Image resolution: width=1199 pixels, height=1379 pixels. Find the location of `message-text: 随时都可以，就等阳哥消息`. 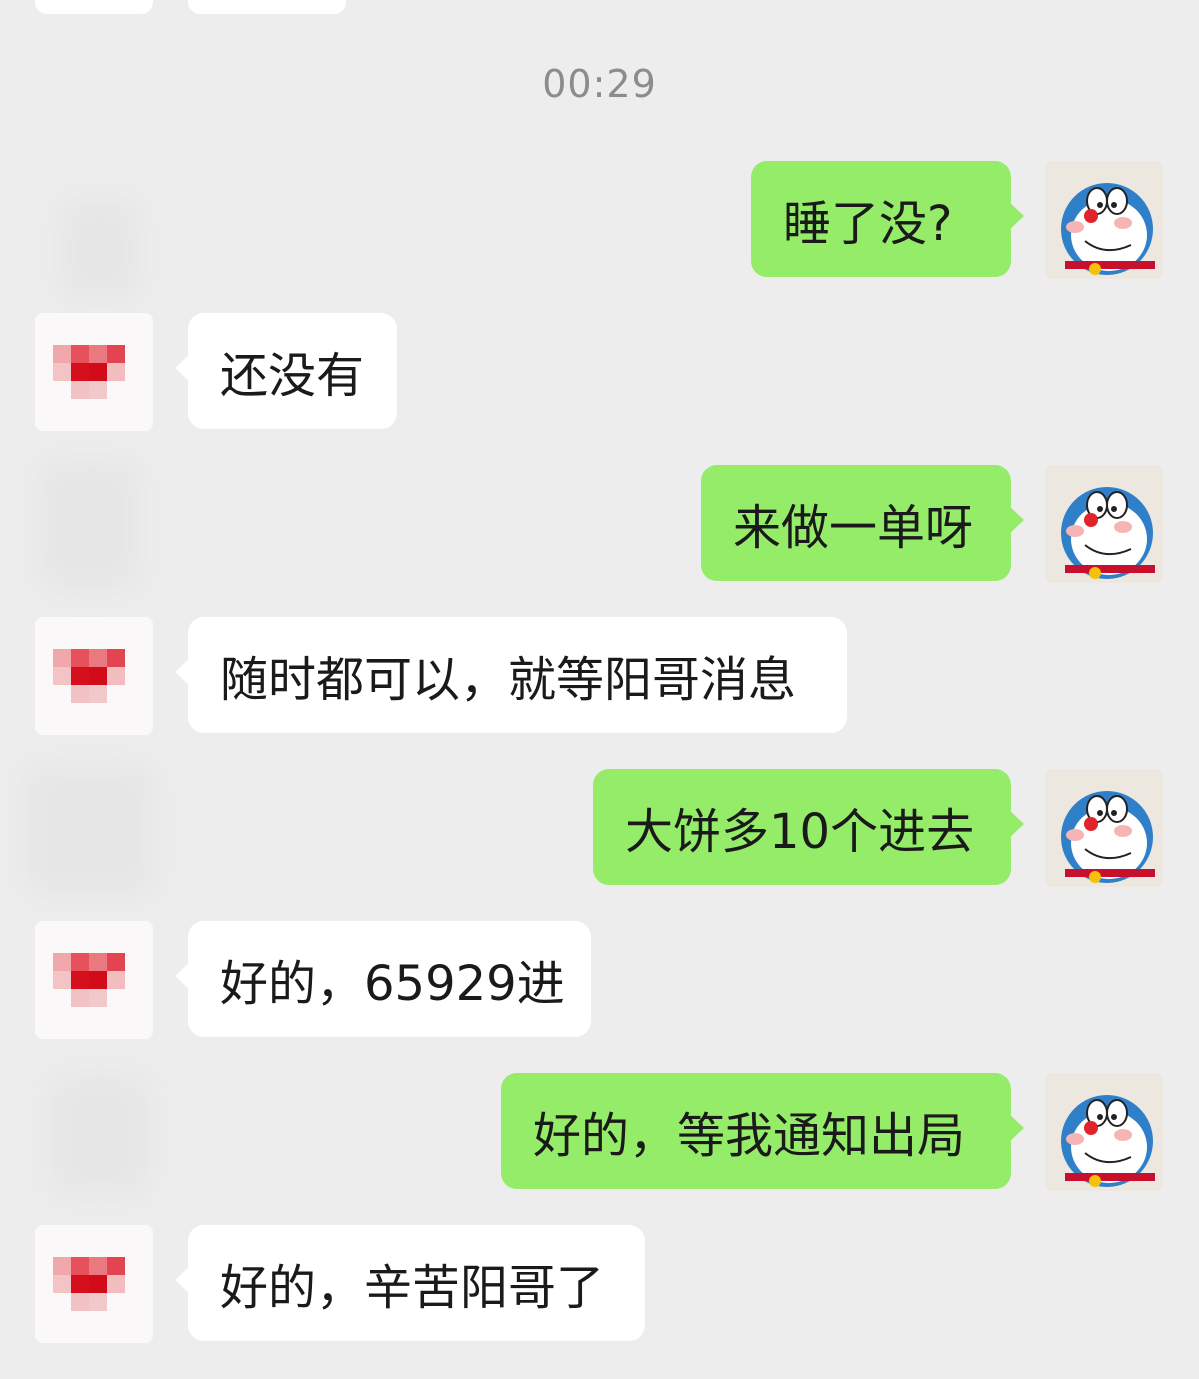

message-text: 随时都可以，就等阳哥消息 is located at coordinates (508, 680).